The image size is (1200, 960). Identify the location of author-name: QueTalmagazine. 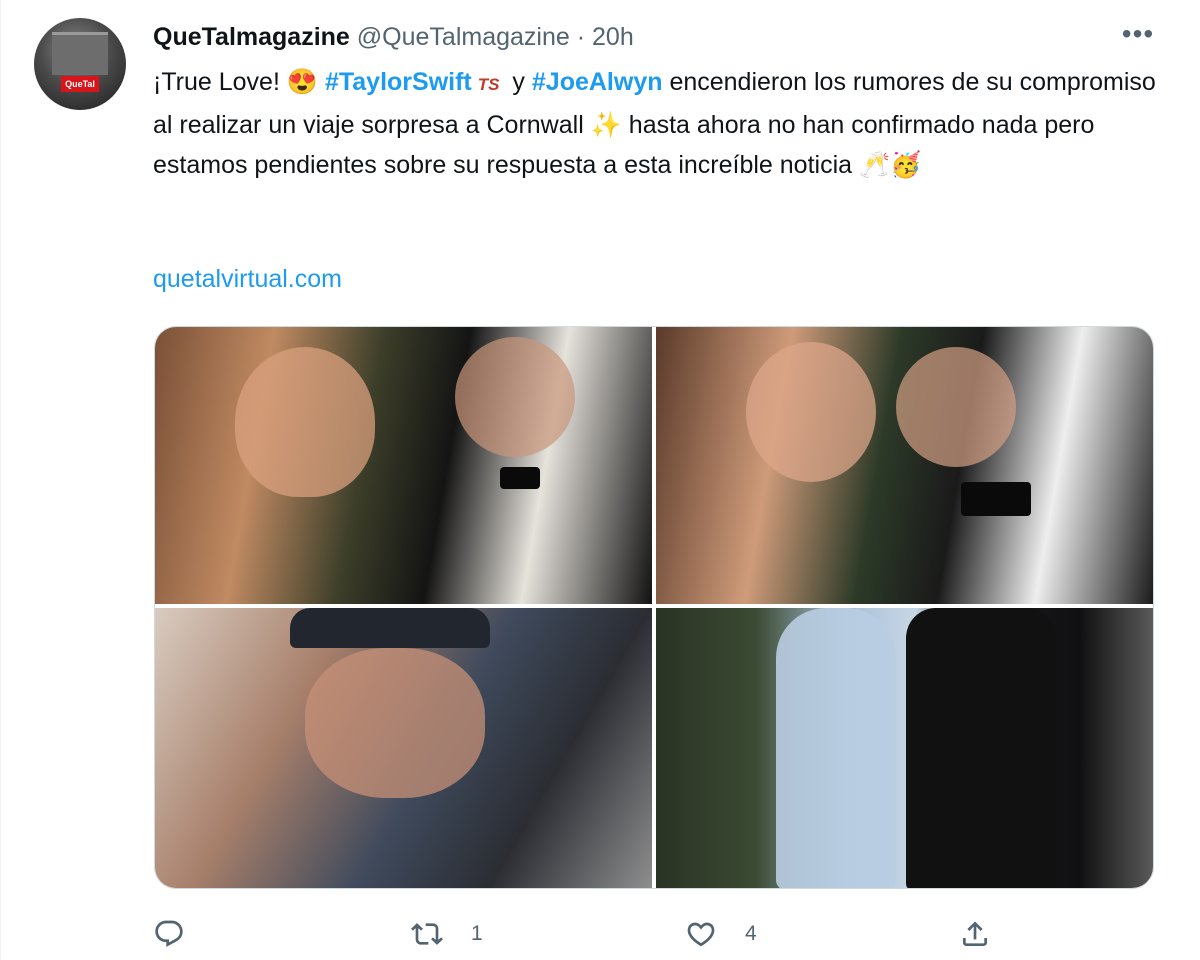
(251, 37).